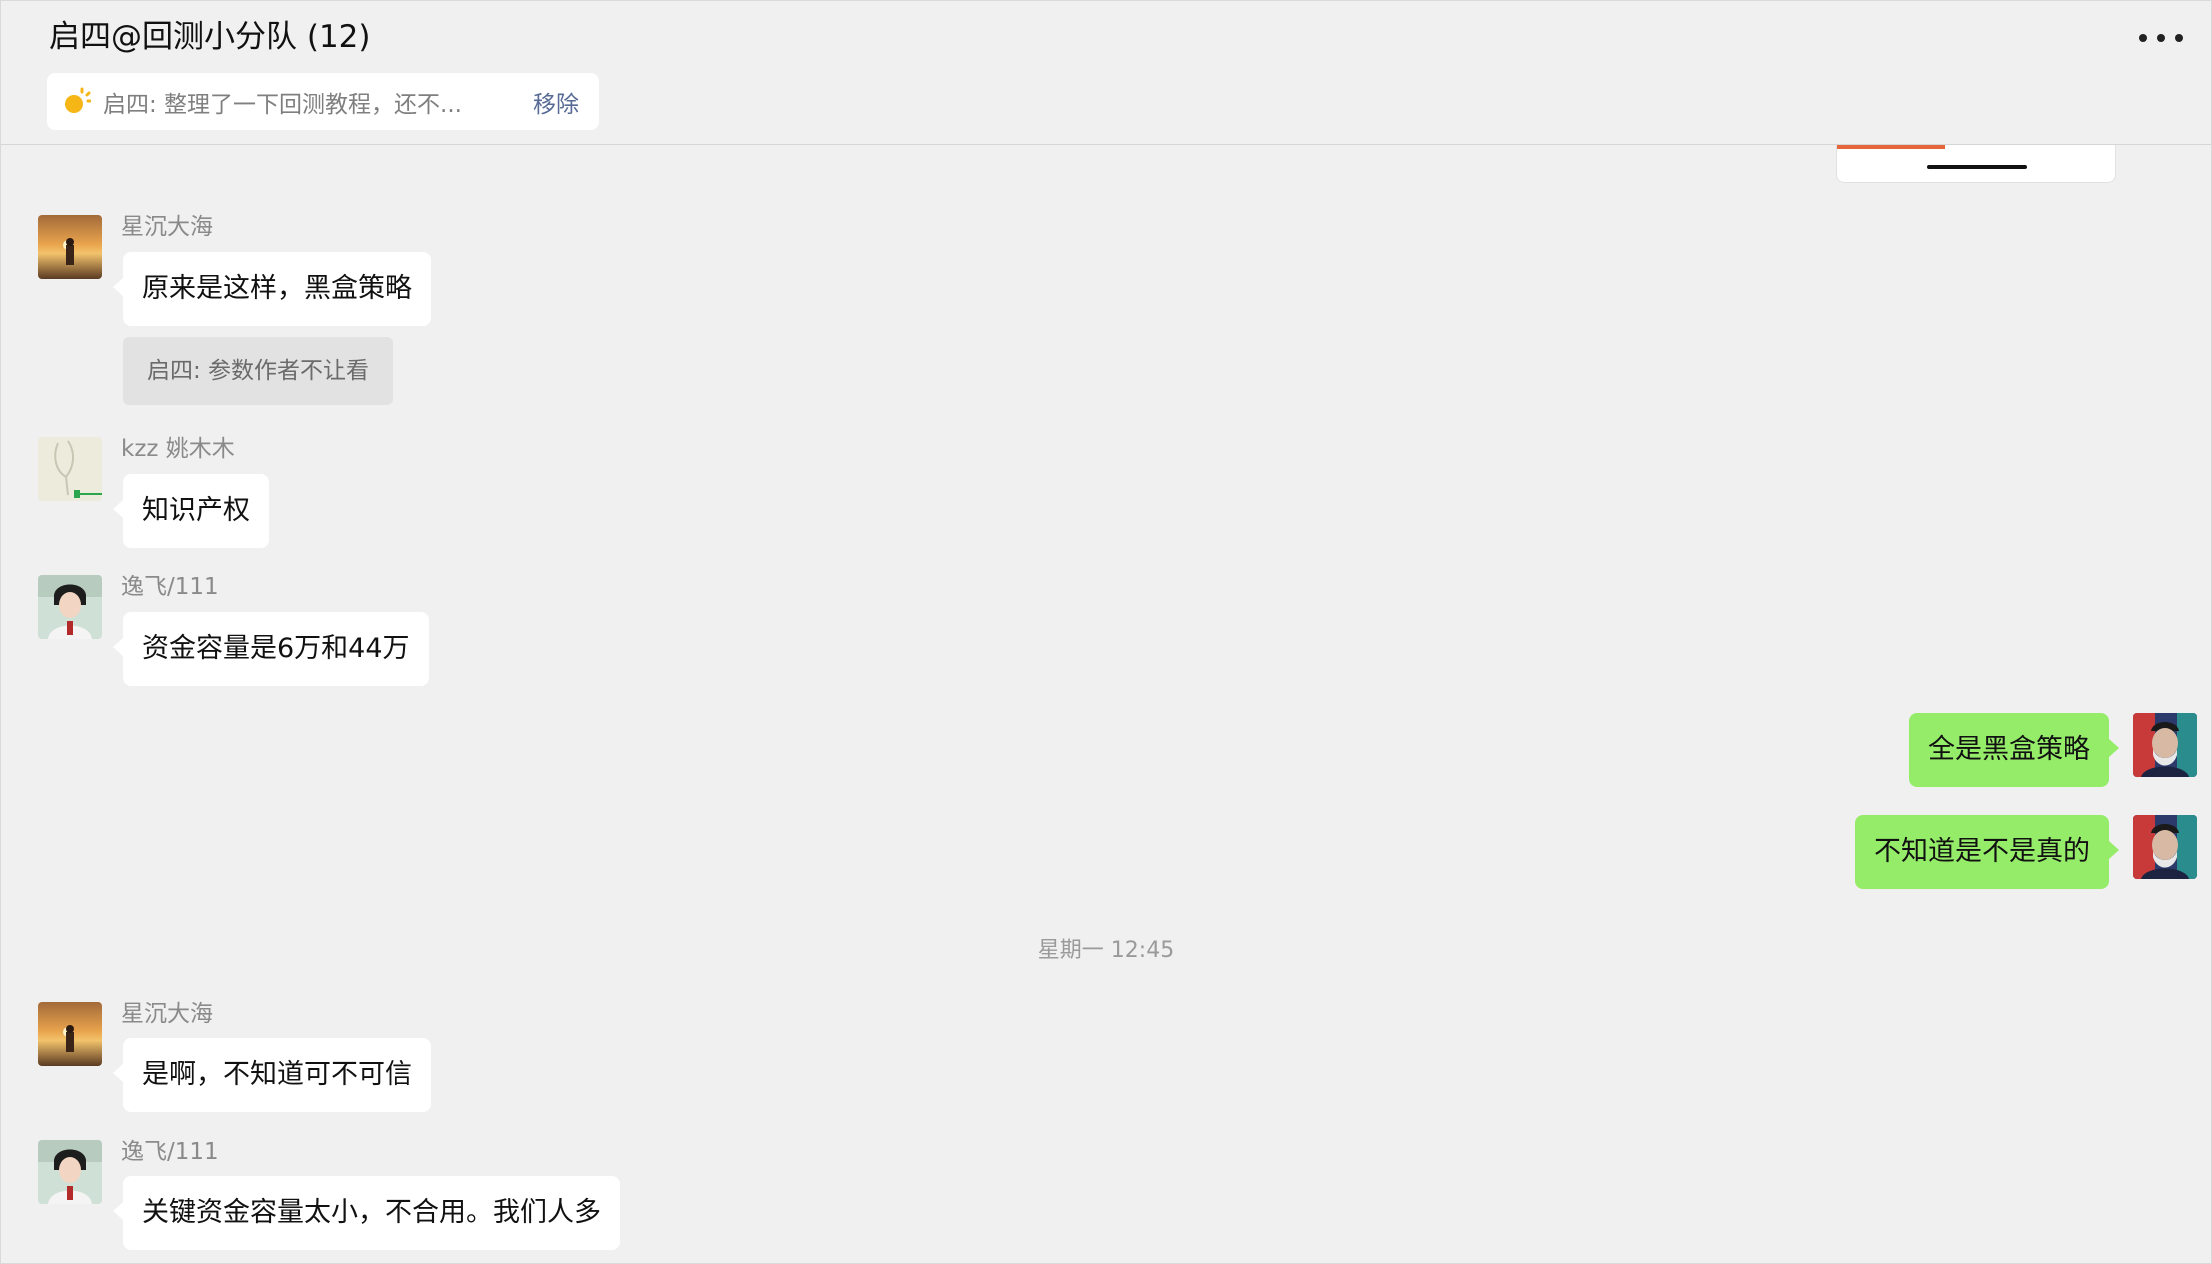 The width and height of the screenshot is (2212, 1264). I want to click on pinned-remove-link: 移除, so click(556, 102).